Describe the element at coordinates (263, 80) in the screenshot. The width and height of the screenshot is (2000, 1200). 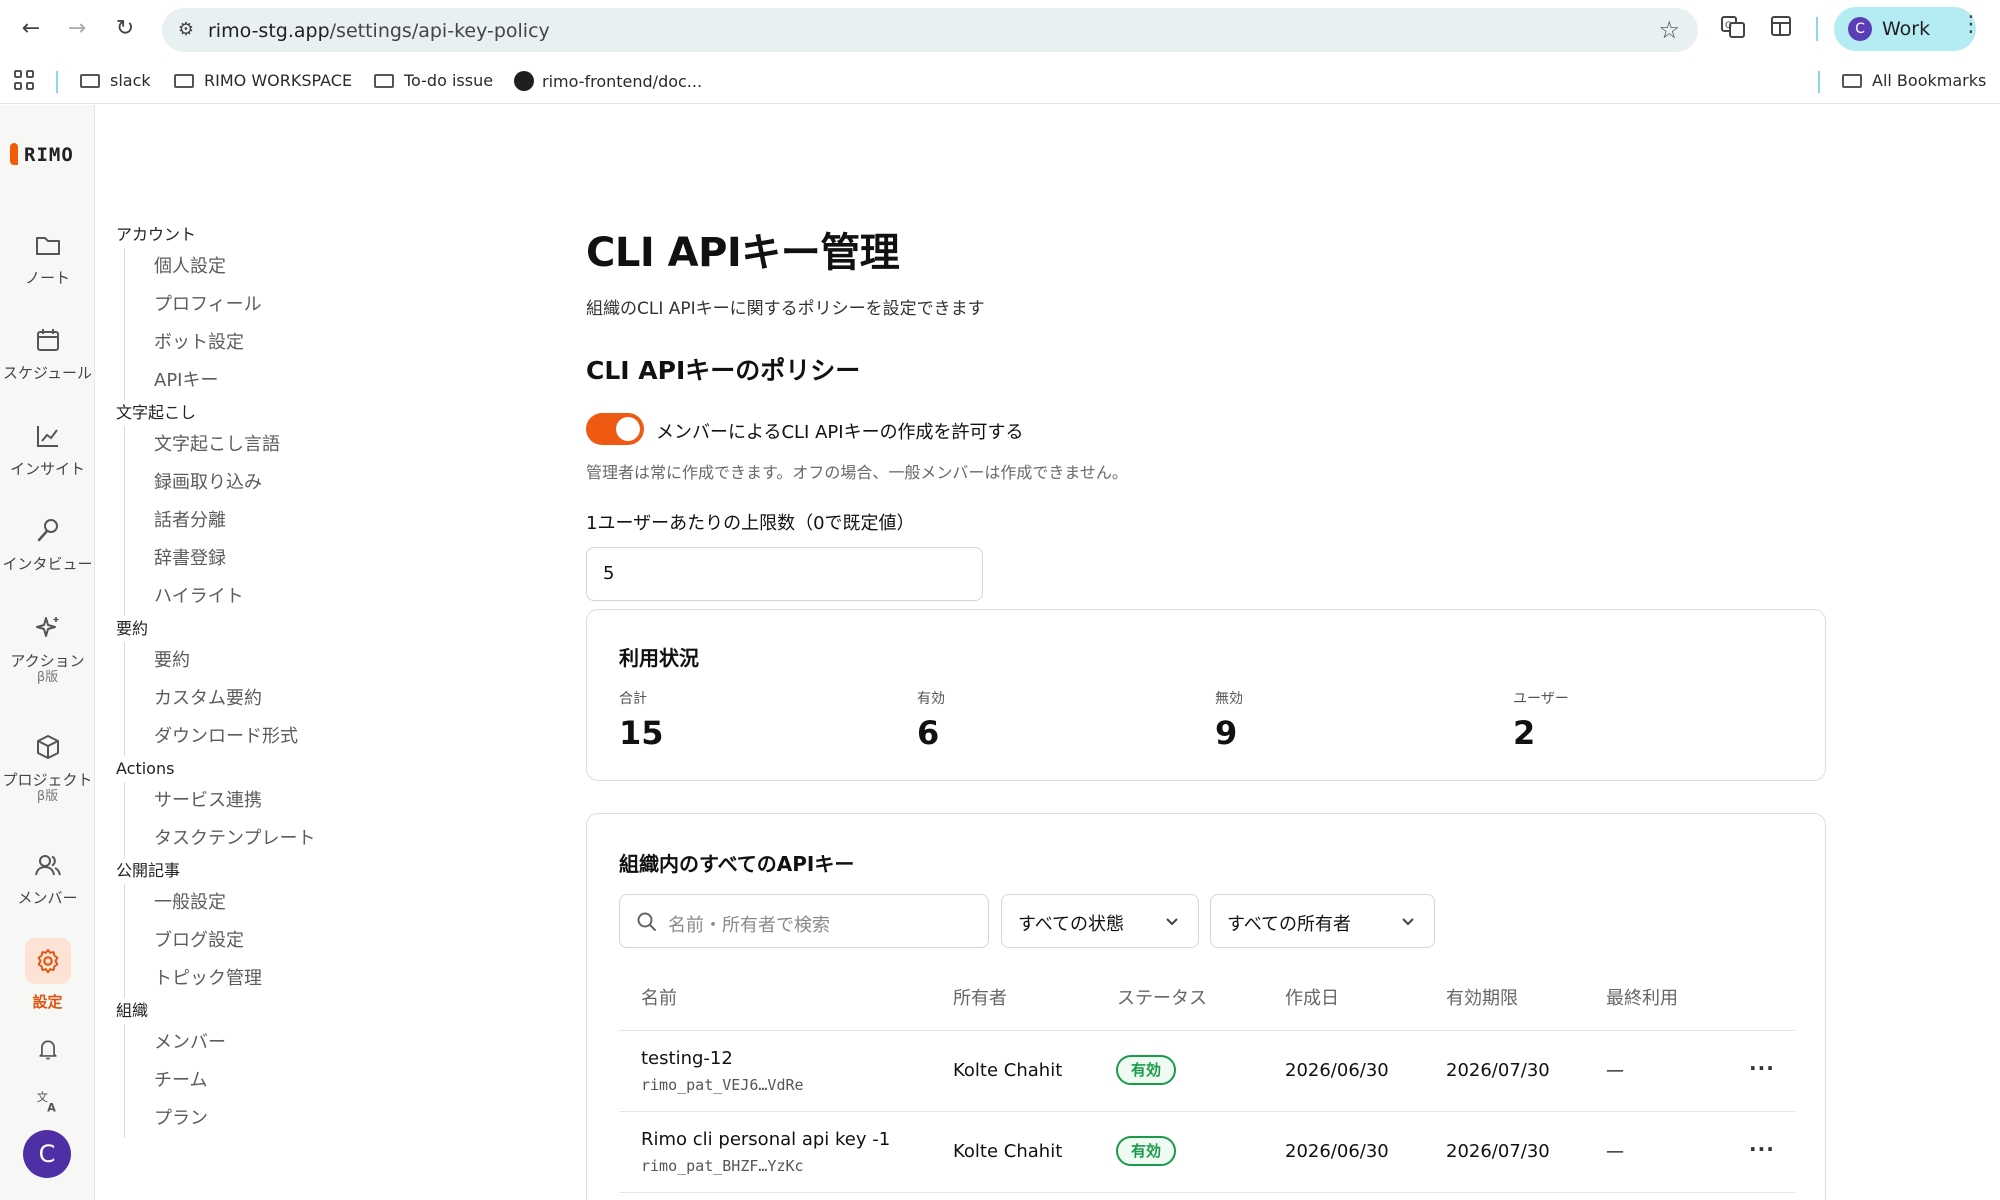
I see `bookmark-rimo-workspace: RIMO WORKSPACE` at that location.